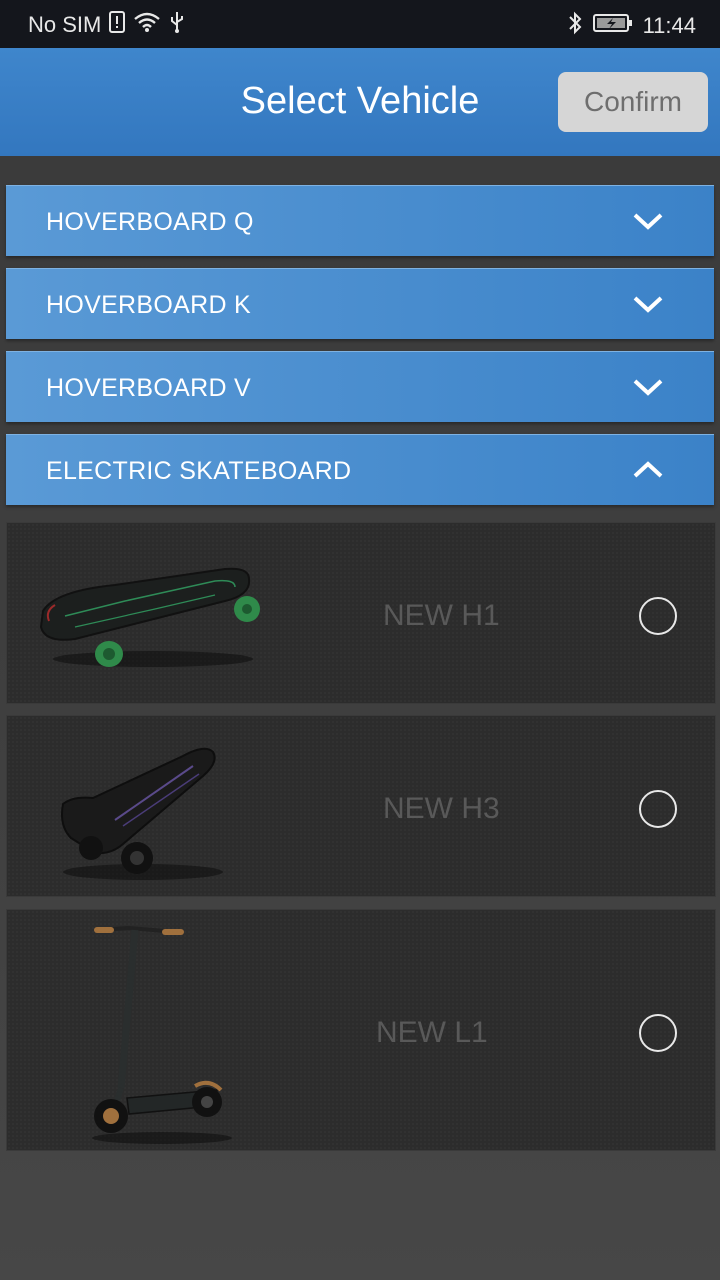 This screenshot has height=1280, width=720. I want to click on category-electric-skateboard: ELECTRIC SKATEBOARD, so click(360, 469).